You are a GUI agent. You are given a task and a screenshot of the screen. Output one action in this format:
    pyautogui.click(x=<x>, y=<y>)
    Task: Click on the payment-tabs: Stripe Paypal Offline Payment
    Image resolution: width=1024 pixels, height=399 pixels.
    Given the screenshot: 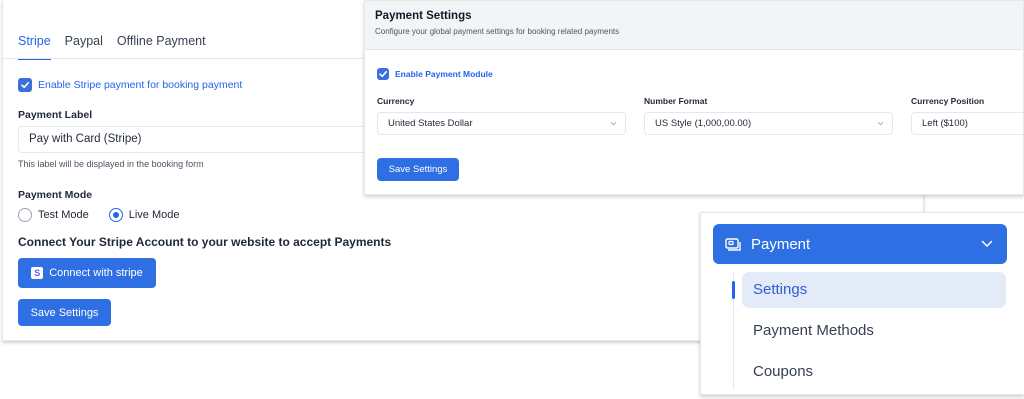 What is the action you would take?
    pyautogui.click(x=119, y=47)
    